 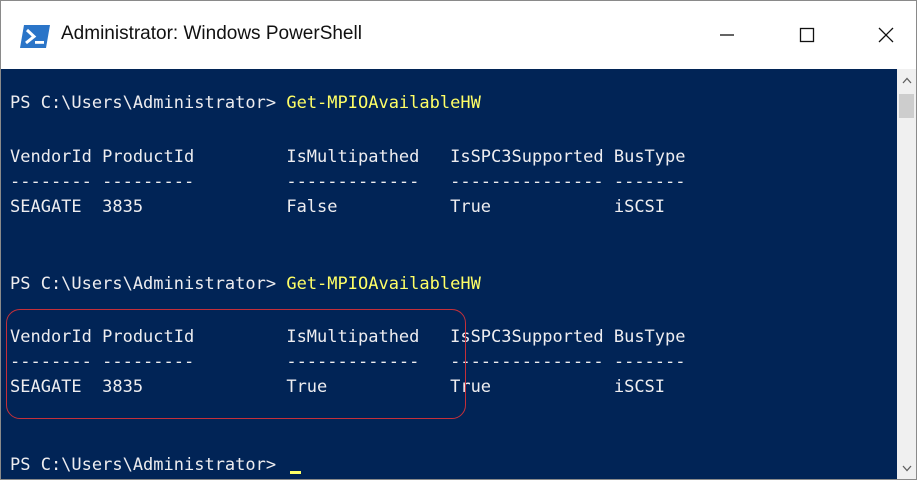 What do you see at coordinates (296, 472) in the screenshot?
I see `text-cursor` at bounding box center [296, 472].